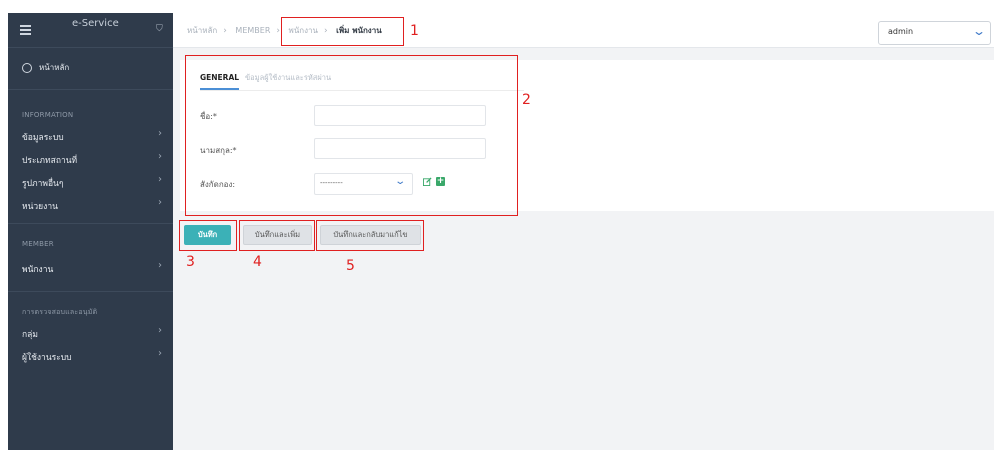 This screenshot has height=450, width=998. What do you see at coordinates (90, 182) in the screenshot?
I see `sidebar-item-other-images: รูปภาพอื่นๆ ›` at bounding box center [90, 182].